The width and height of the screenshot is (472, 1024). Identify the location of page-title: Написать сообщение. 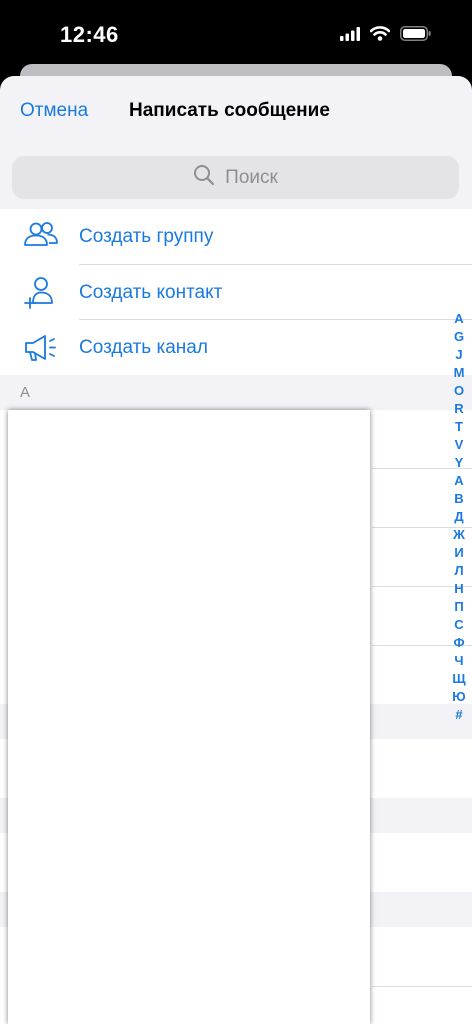
(229, 110).